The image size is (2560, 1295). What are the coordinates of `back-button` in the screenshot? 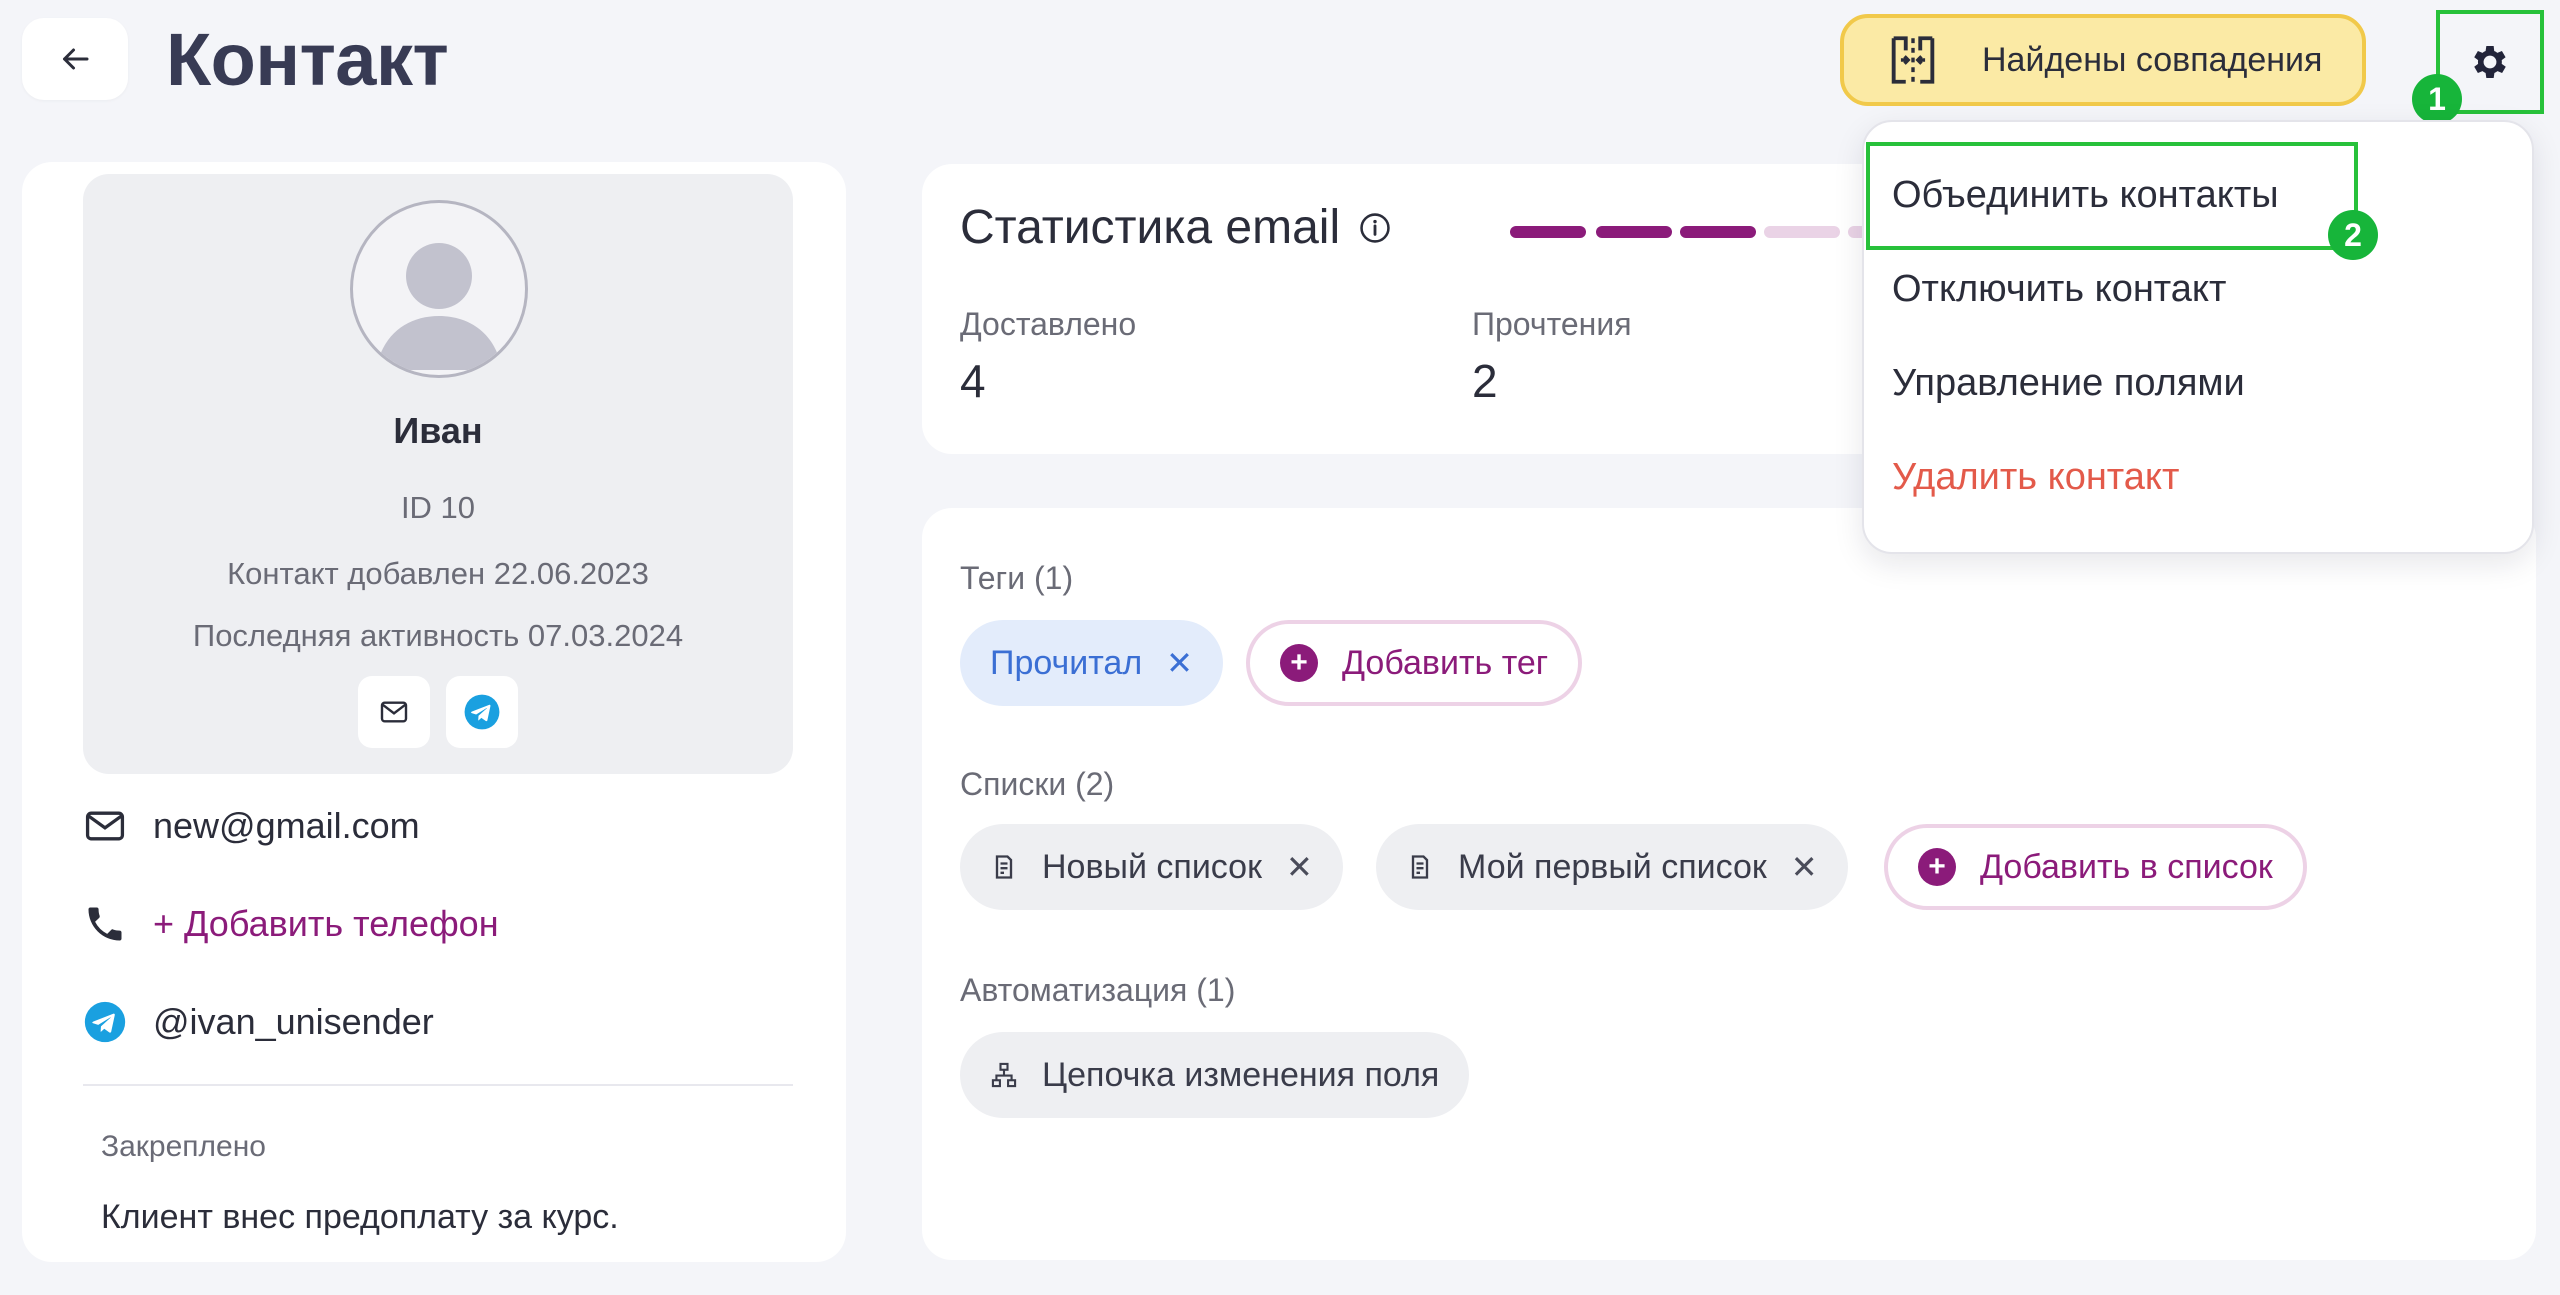 It's located at (75, 59).